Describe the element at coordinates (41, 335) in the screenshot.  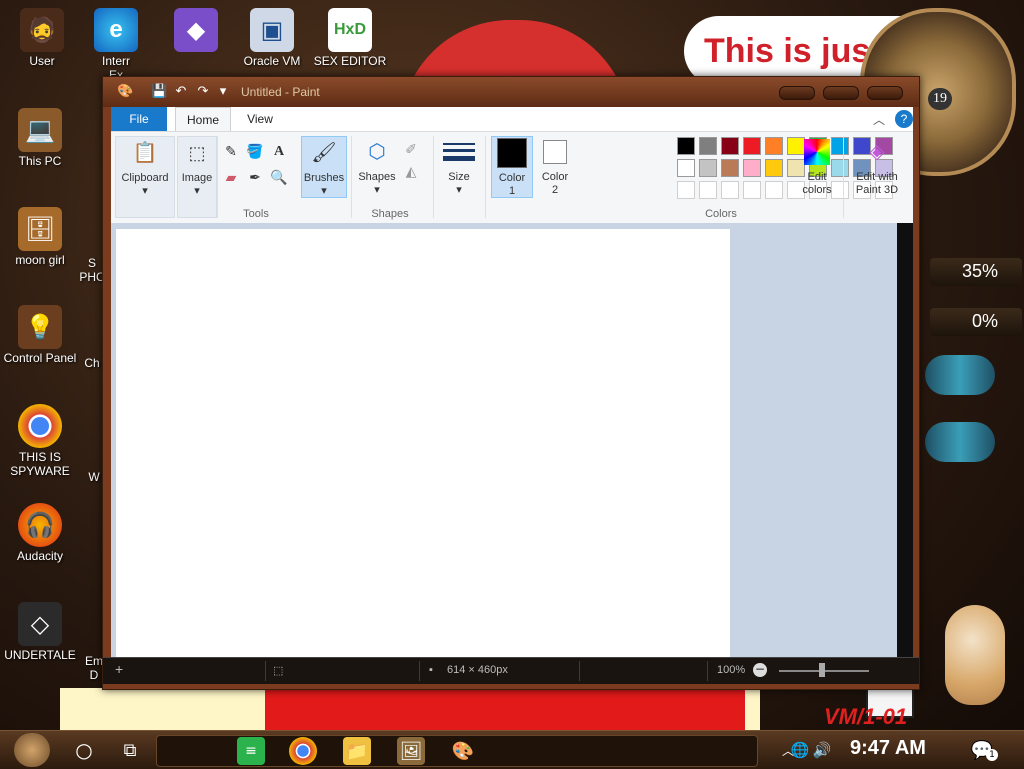
I see `desktop-icon-control-panel: 💡 Control Panel` at that location.